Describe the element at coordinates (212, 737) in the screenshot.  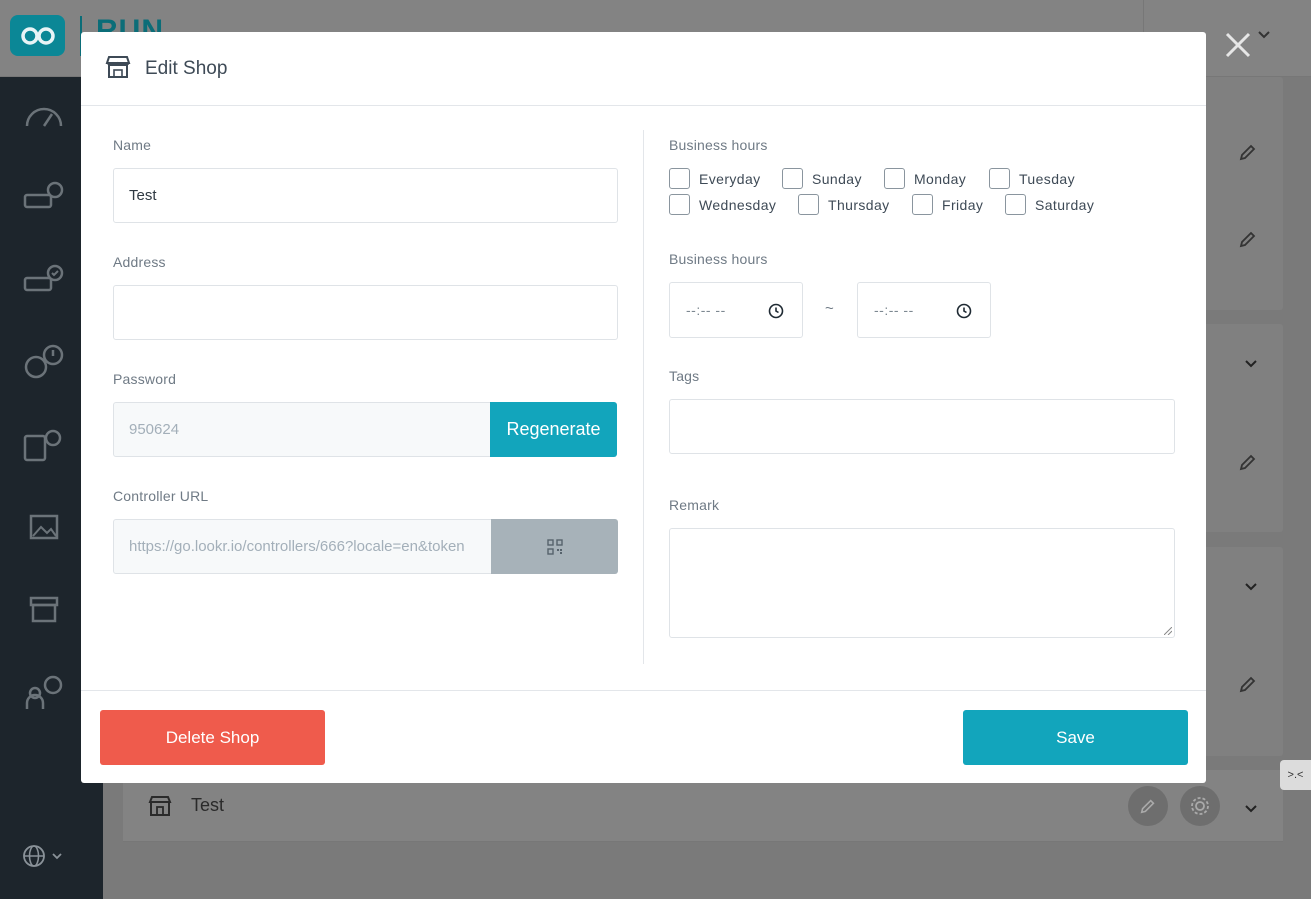
I see `delete-shop-button: Delete Shop` at that location.